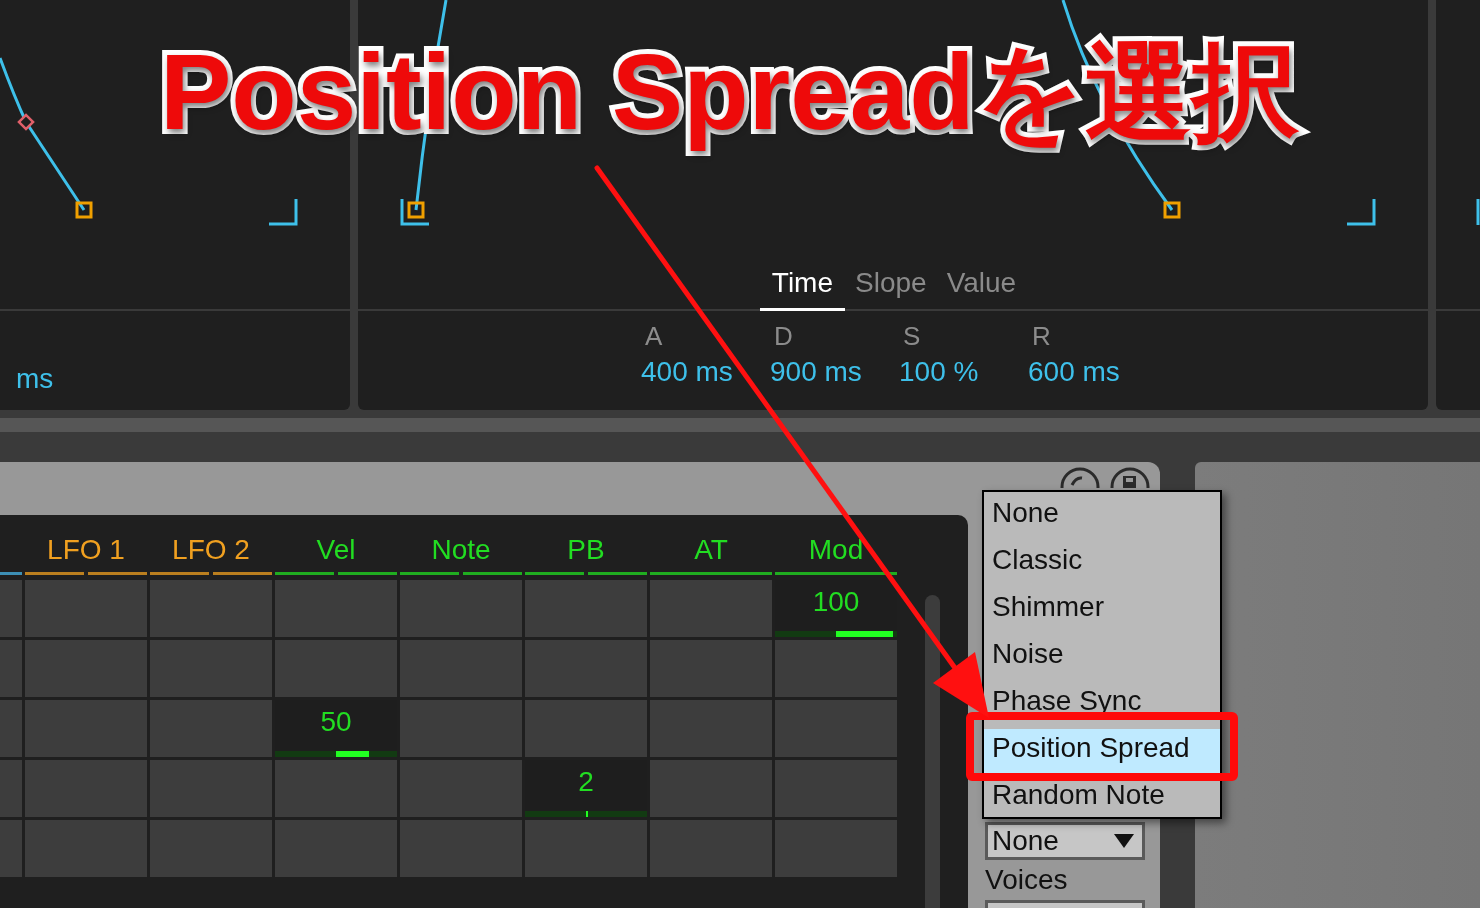 Image resolution: width=1480 pixels, height=908 pixels. What do you see at coordinates (175, 379) in the screenshot?
I see `time-readout: ms` at bounding box center [175, 379].